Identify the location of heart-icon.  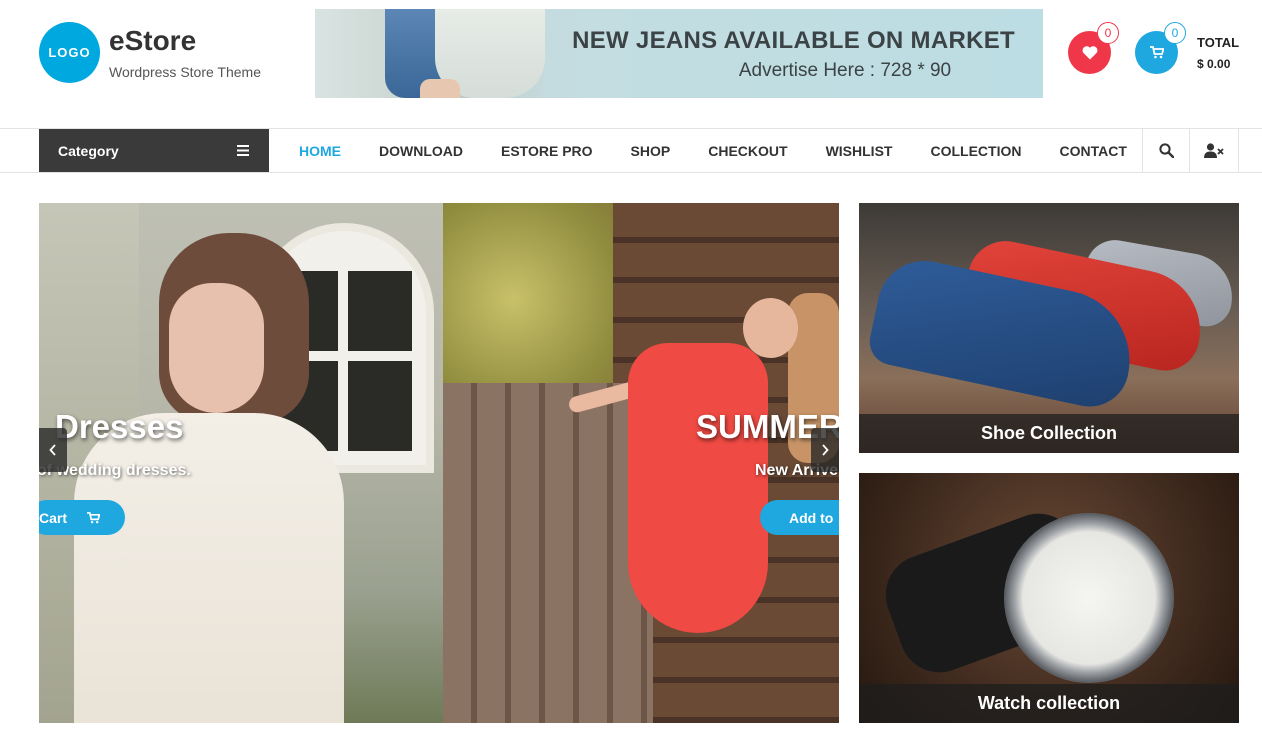
(1089, 53).